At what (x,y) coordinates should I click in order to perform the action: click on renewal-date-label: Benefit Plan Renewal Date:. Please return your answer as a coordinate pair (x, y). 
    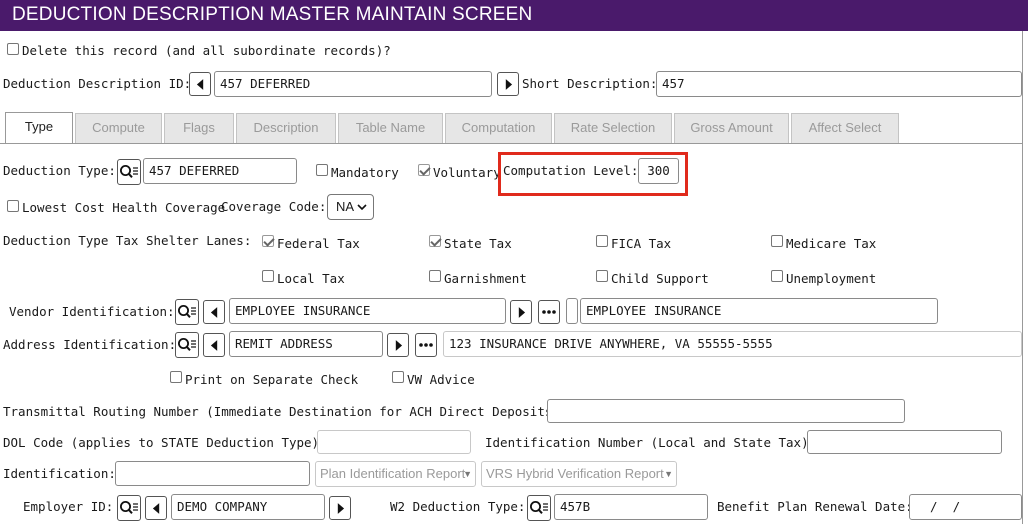
    Looking at the image, I should click on (815, 506).